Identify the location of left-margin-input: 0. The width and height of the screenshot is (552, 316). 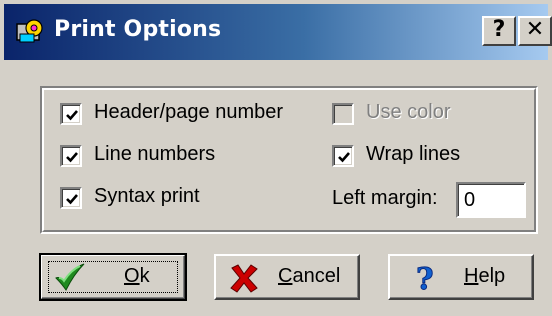
(491, 200).